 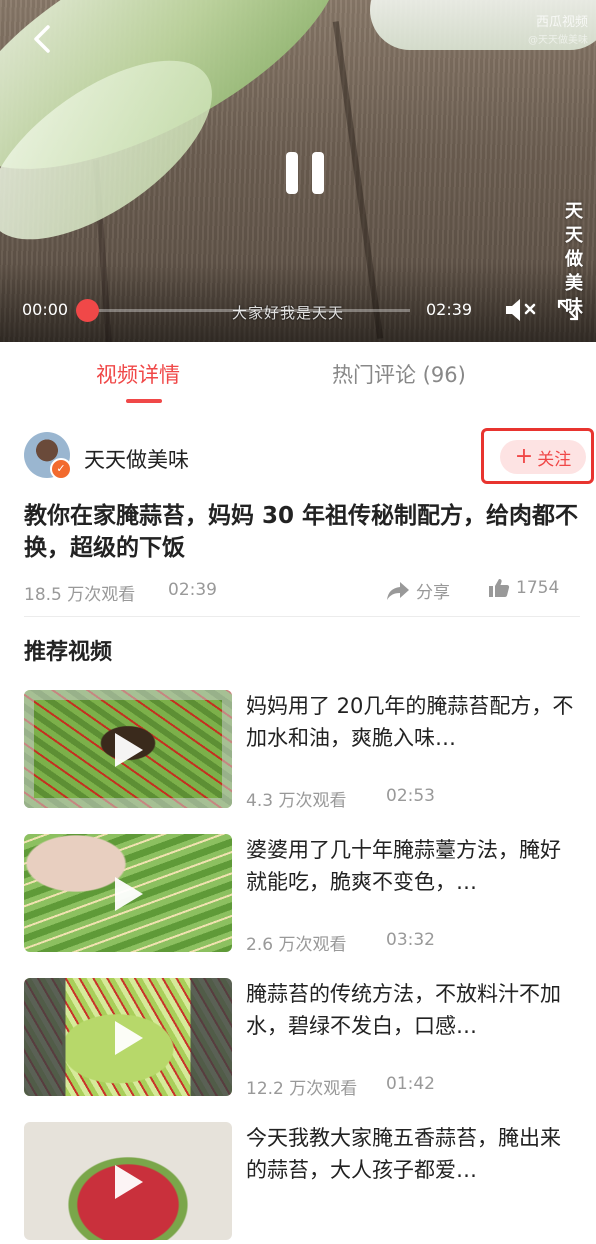 I want to click on recommended-heading: 推荐视频, so click(x=68, y=652).